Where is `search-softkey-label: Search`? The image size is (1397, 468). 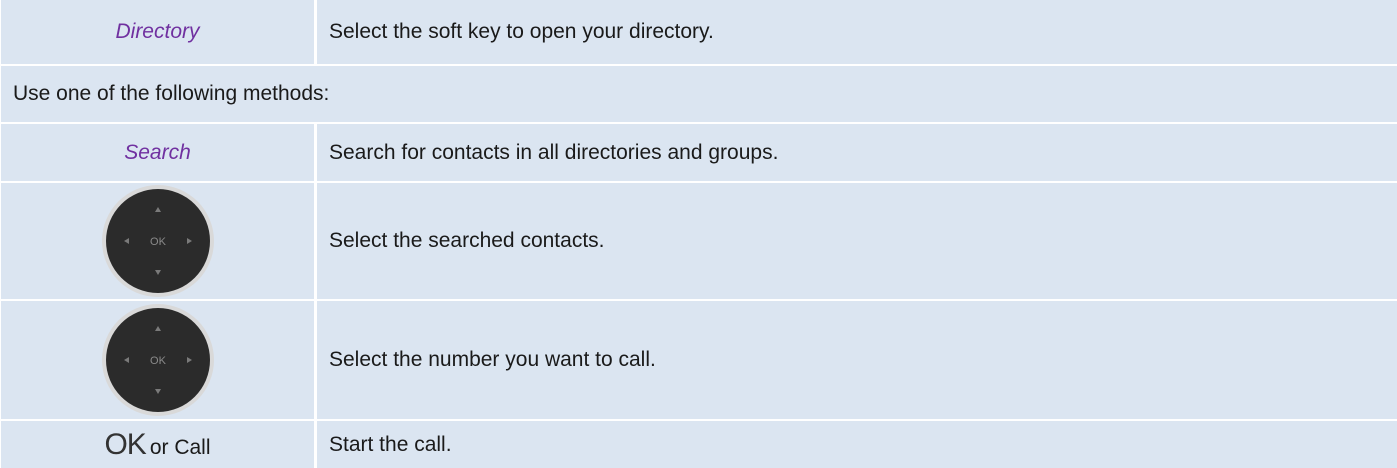 search-softkey-label: Search is located at coordinates (157, 152).